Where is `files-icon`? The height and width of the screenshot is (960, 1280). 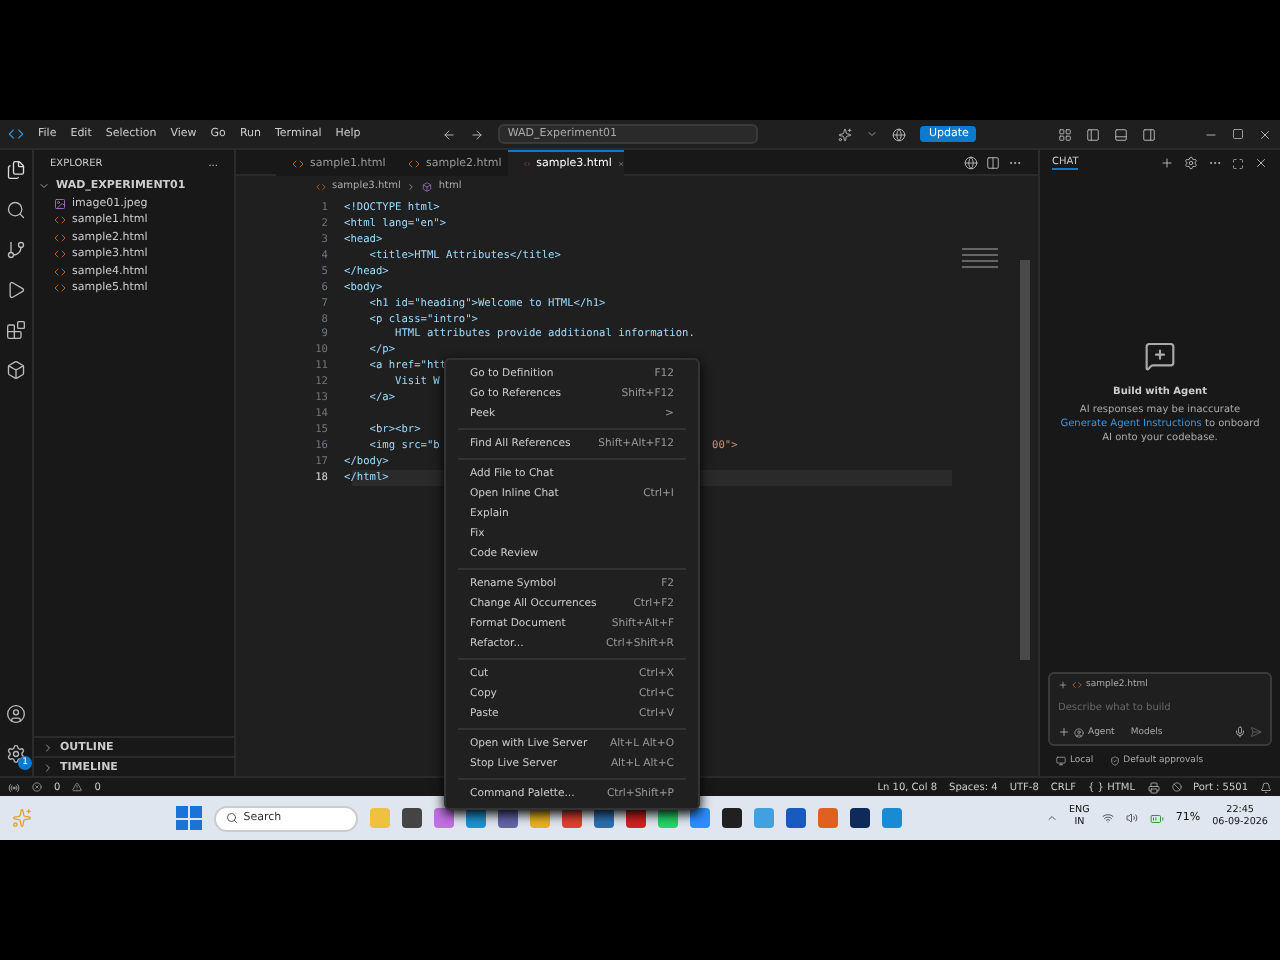 files-icon is located at coordinates (16, 170).